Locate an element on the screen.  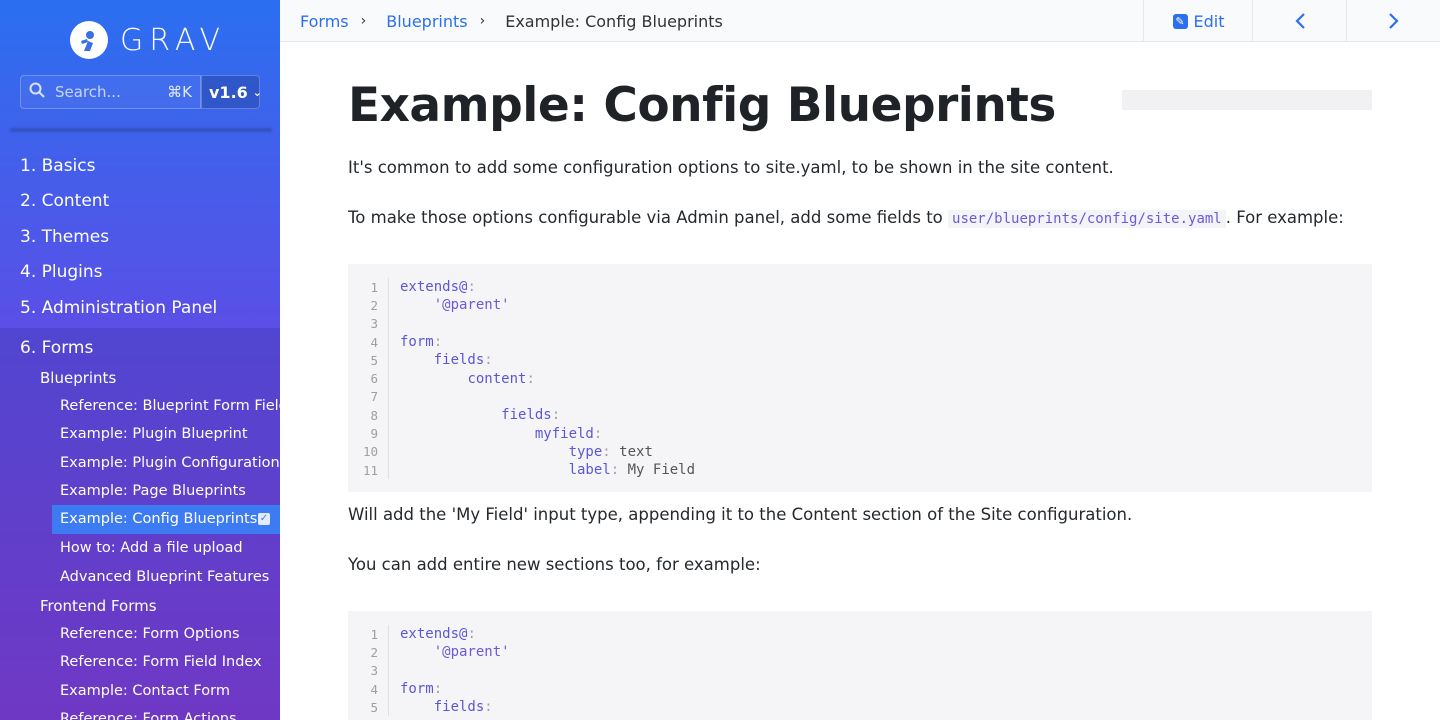
search-input: Search... ⌘K is located at coordinates (110, 92).